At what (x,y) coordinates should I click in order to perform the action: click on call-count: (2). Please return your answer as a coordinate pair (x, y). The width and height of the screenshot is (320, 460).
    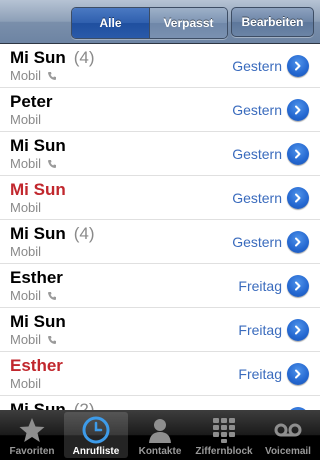
    Looking at the image, I should click on (84, 405).